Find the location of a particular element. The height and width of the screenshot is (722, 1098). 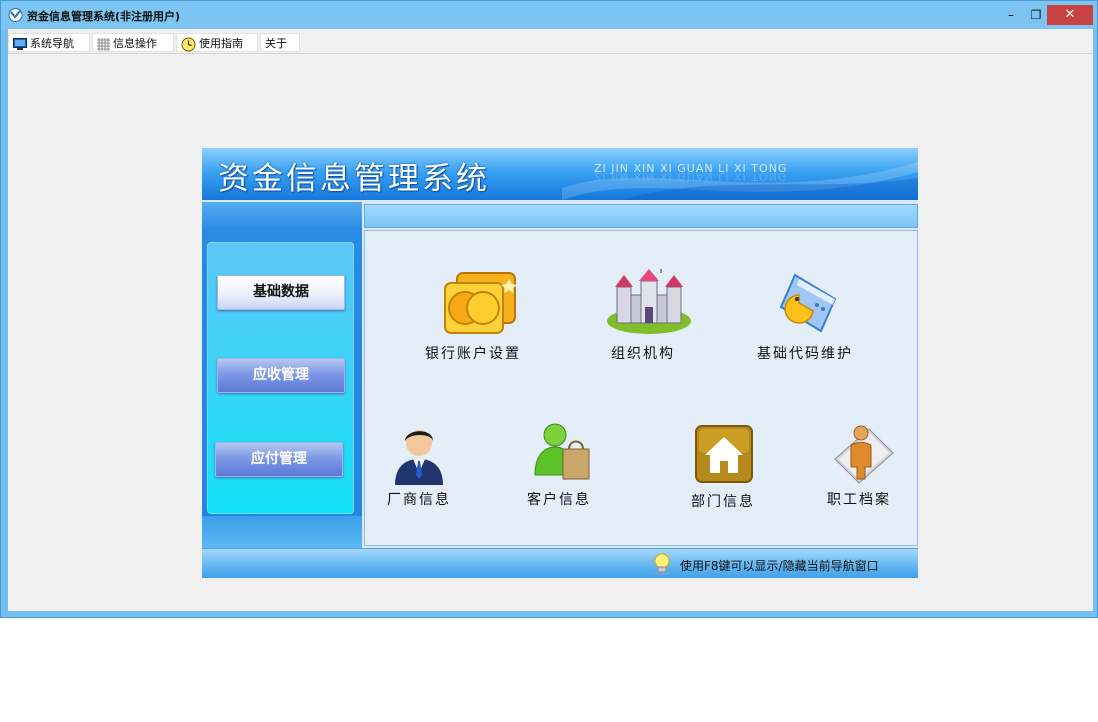

menu-user-guide: 使用指南 is located at coordinates (217, 42).